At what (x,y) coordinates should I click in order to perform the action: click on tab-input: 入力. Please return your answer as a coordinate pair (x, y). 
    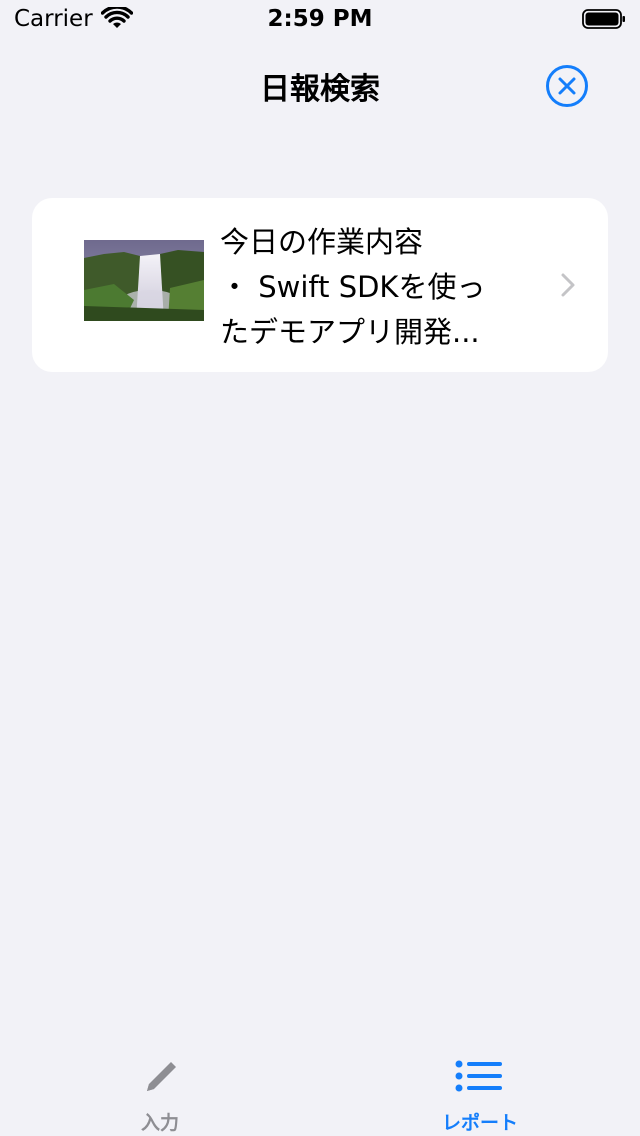
    Looking at the image, I should click on (160, 1087).